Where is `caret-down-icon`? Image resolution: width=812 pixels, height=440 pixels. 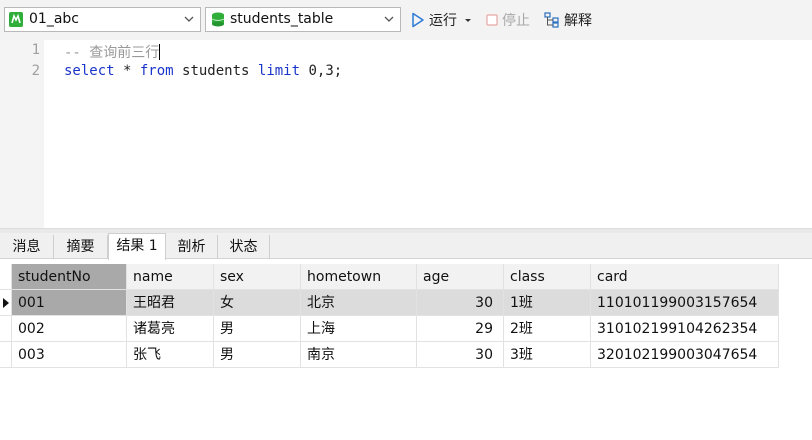 caret-down-icon is located at coordinates (468, 20).